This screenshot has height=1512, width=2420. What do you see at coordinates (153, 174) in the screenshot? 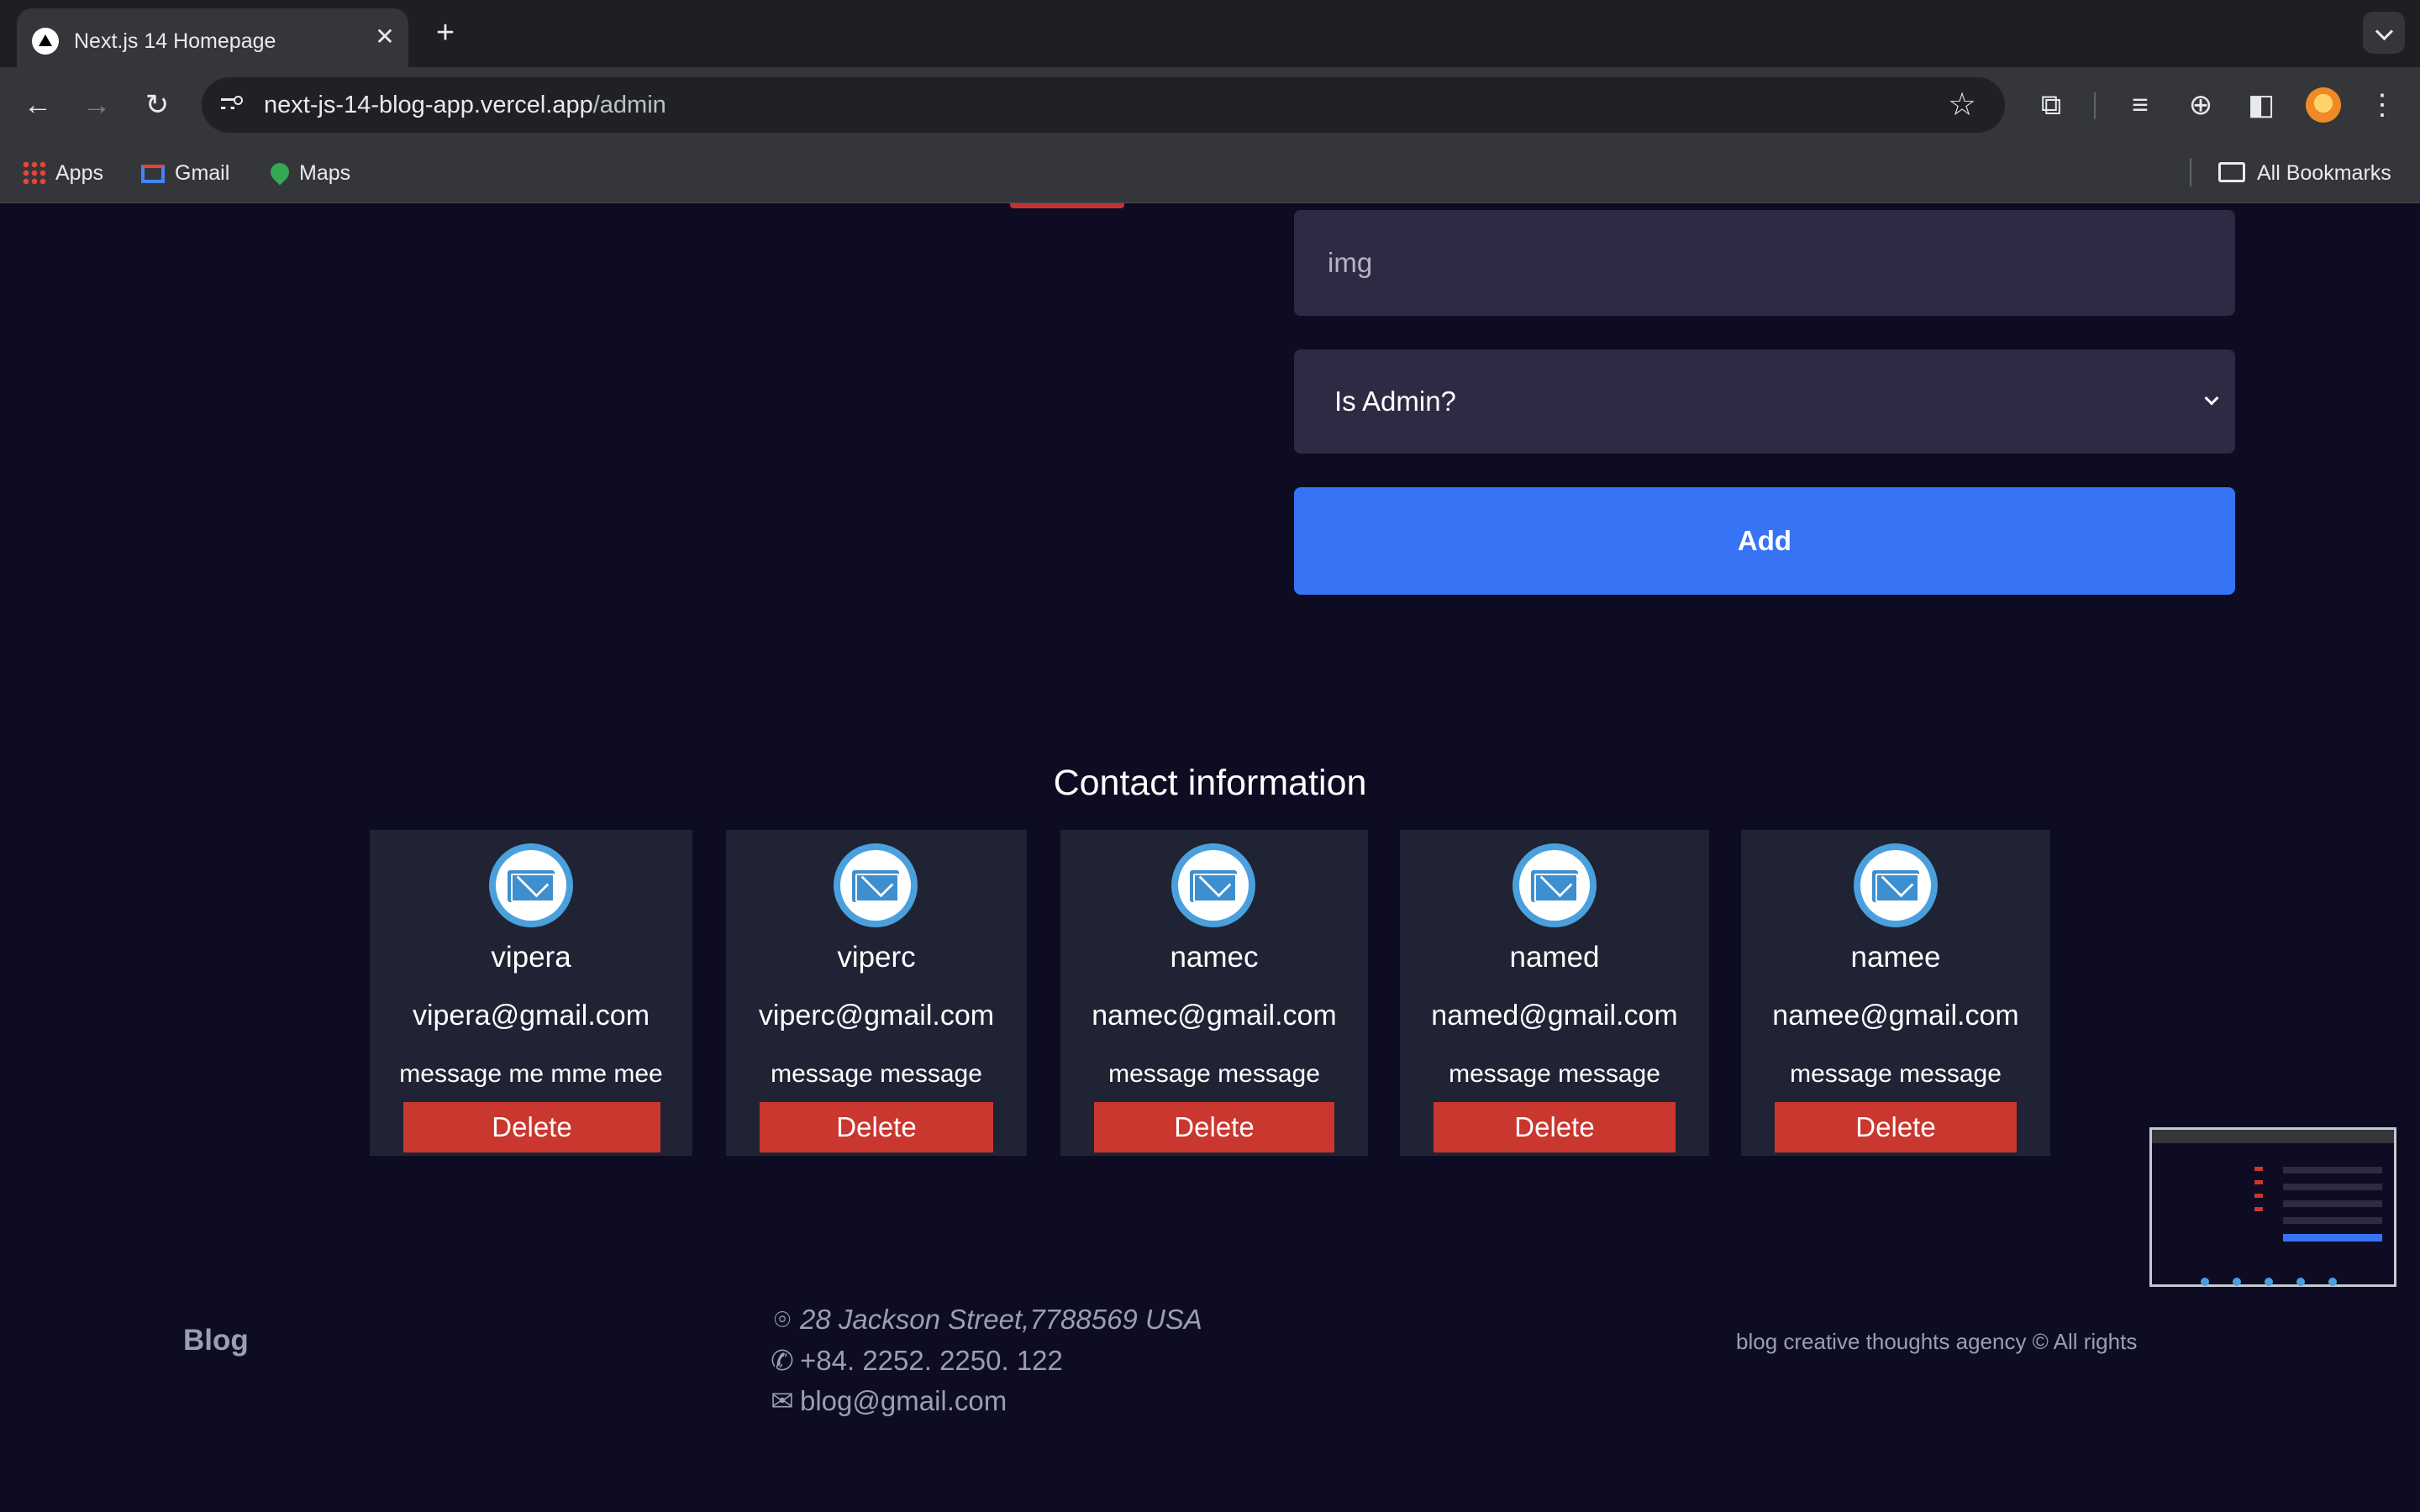
I see `gmail-icon` at bounding box center [153, 174].